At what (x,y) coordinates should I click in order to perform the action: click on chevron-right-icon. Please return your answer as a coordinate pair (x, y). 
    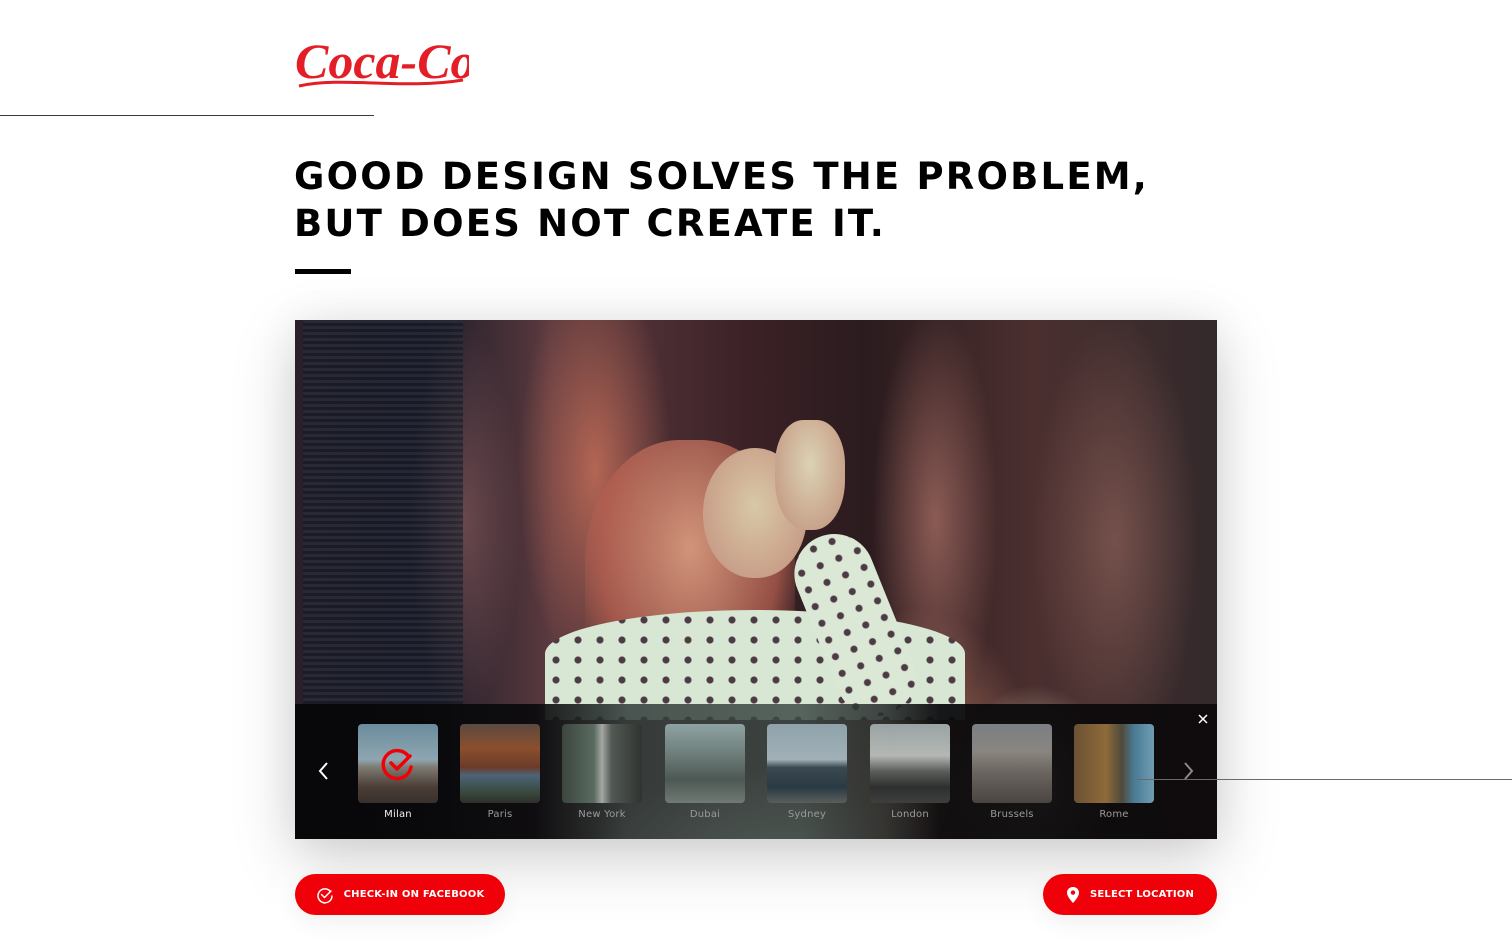
    Looking at the image, I should click on (1189, 771).